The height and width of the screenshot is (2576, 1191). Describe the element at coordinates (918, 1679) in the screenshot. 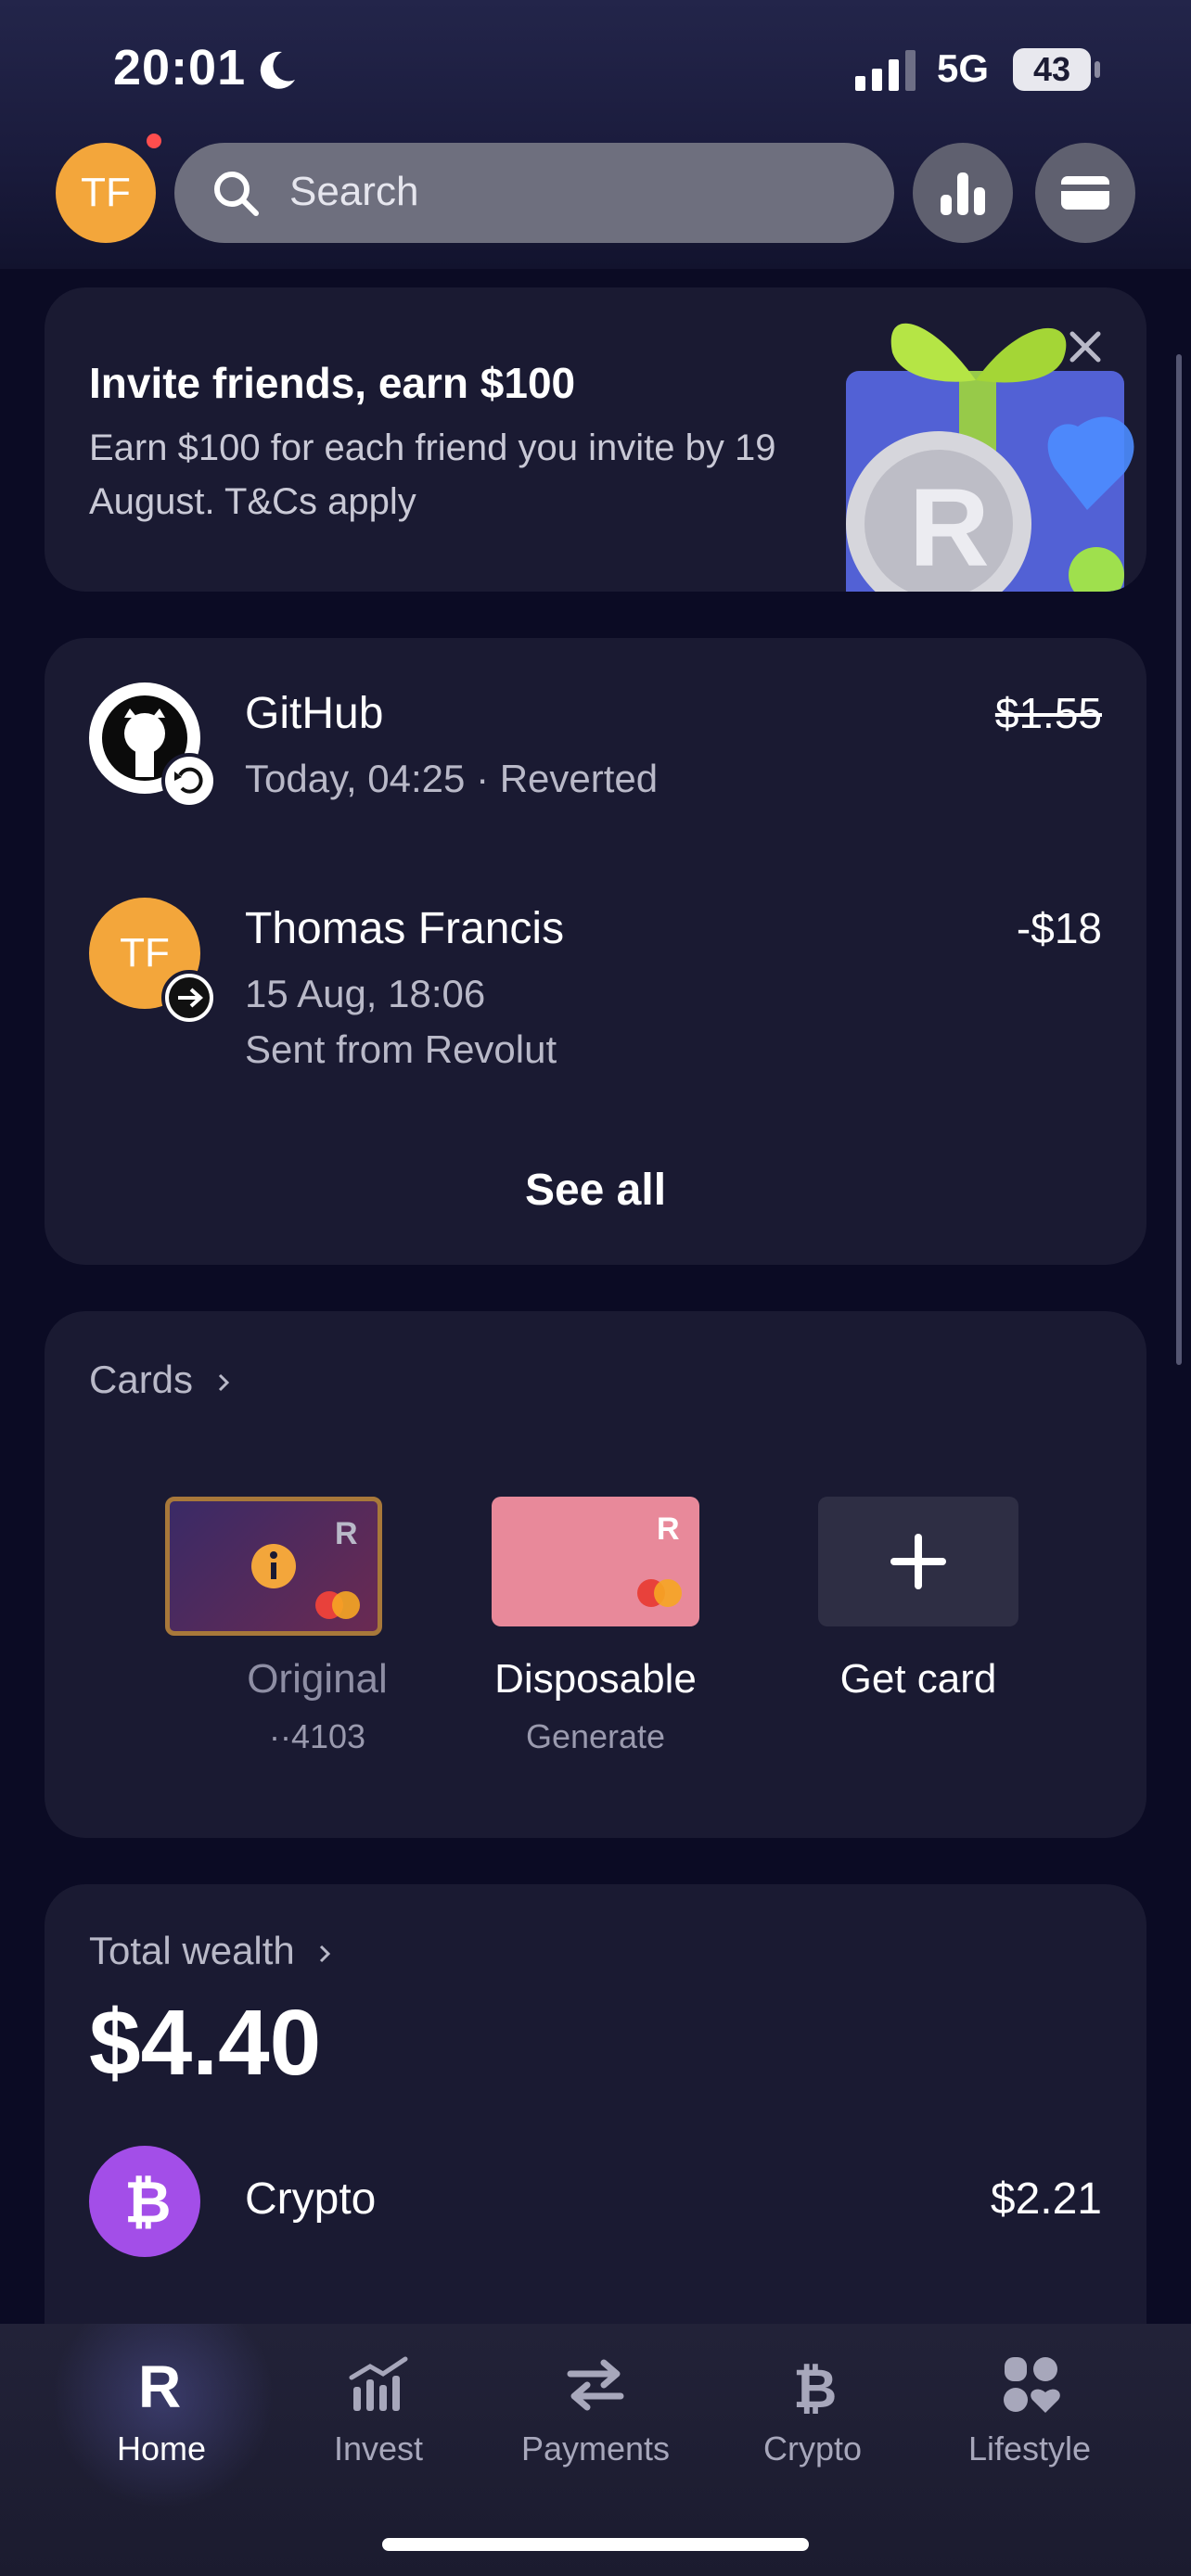

I see `card-label: Get card` at that location.